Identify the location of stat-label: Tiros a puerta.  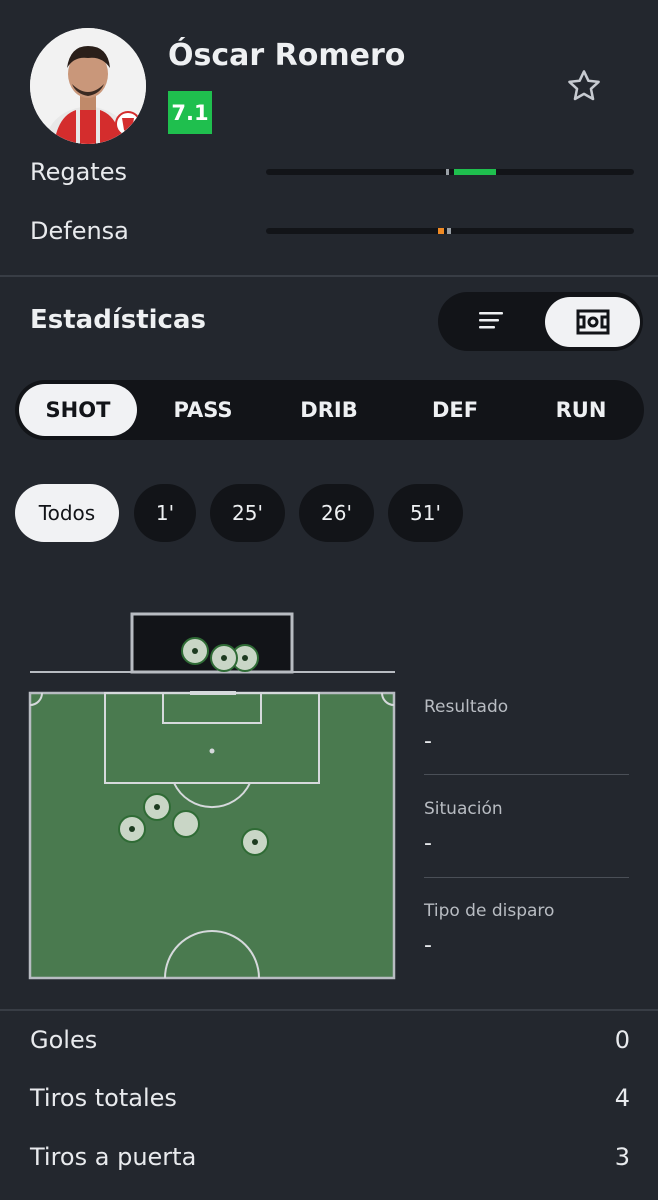
(113, 1157).